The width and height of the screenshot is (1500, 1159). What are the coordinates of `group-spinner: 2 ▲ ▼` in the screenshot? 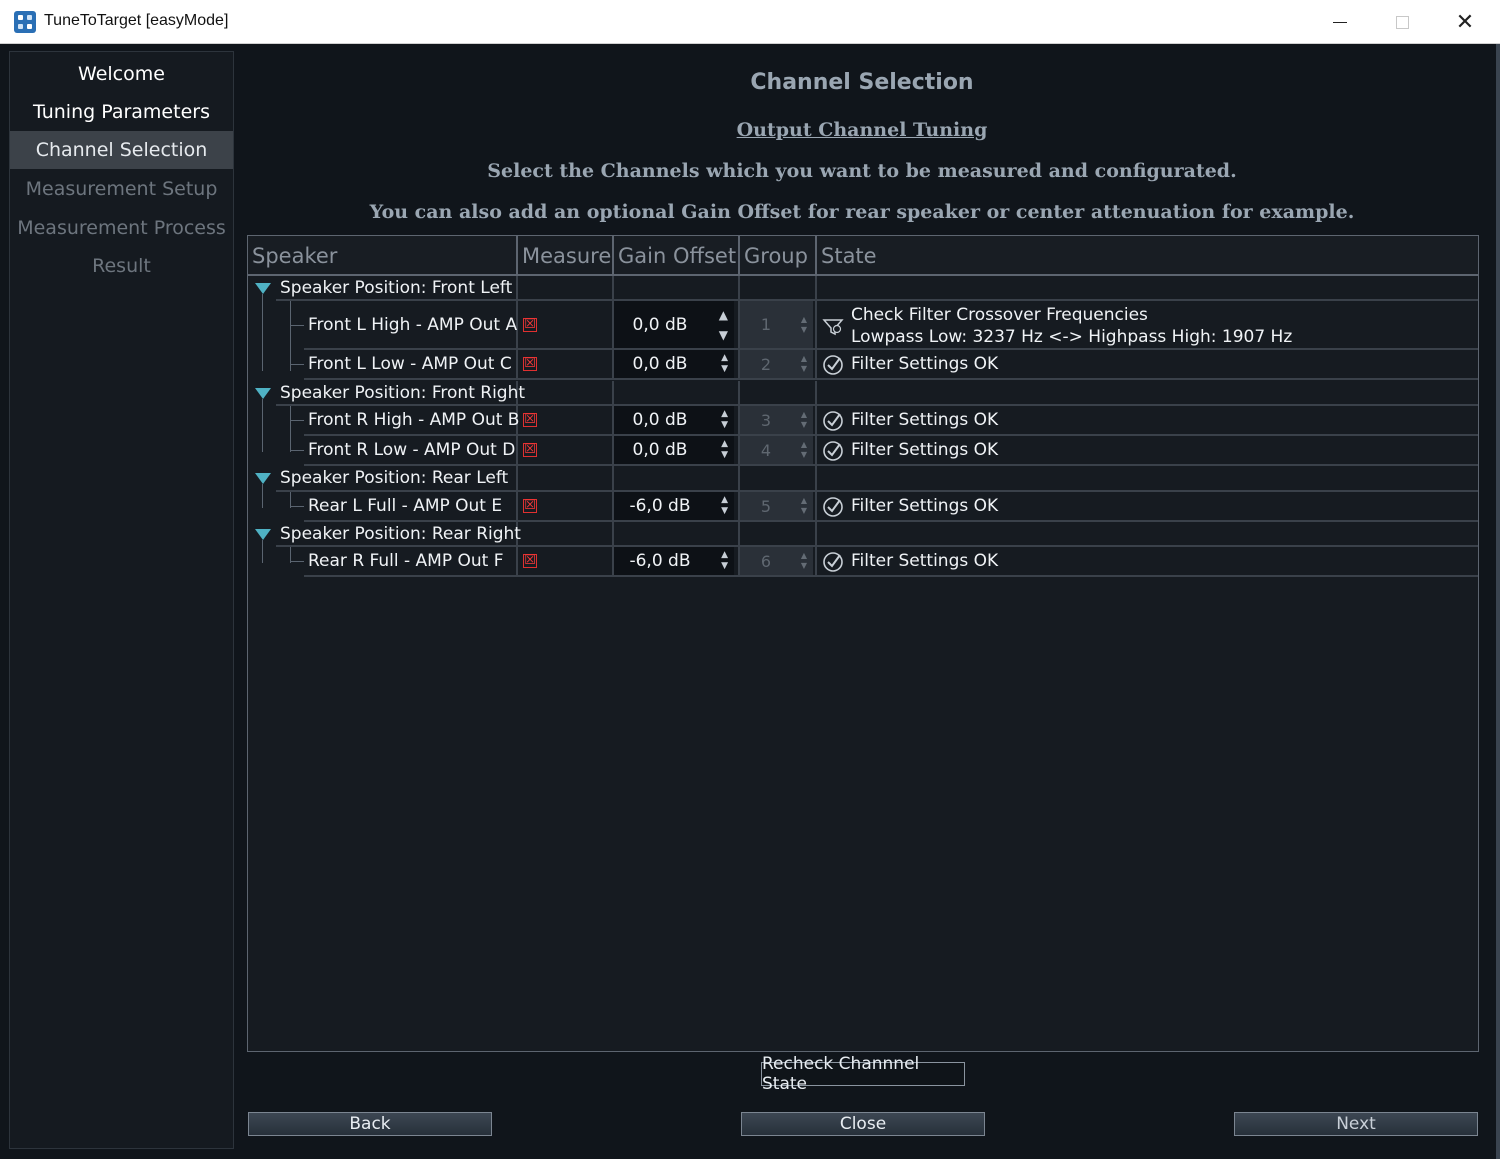 It's located at (776, 364).